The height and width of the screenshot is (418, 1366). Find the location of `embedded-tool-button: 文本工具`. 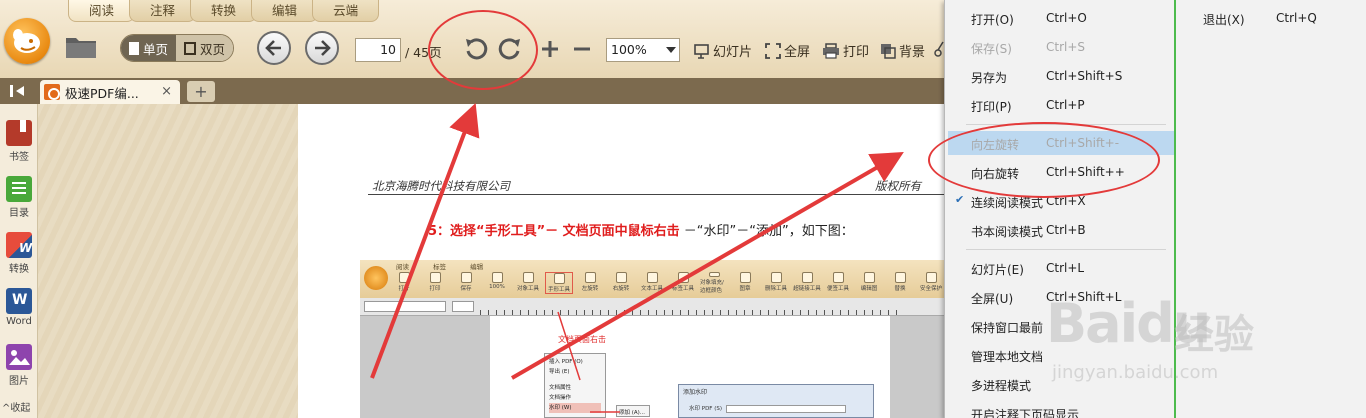

embedded-tool-button: 文本工具 is located at coordinates (652, 283).